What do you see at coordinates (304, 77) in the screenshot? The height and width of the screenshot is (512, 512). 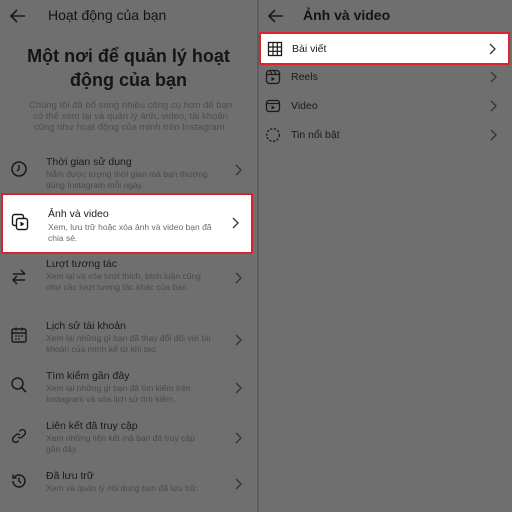 I see `menu-item-title: Reels` at bounding box center [304, 77].